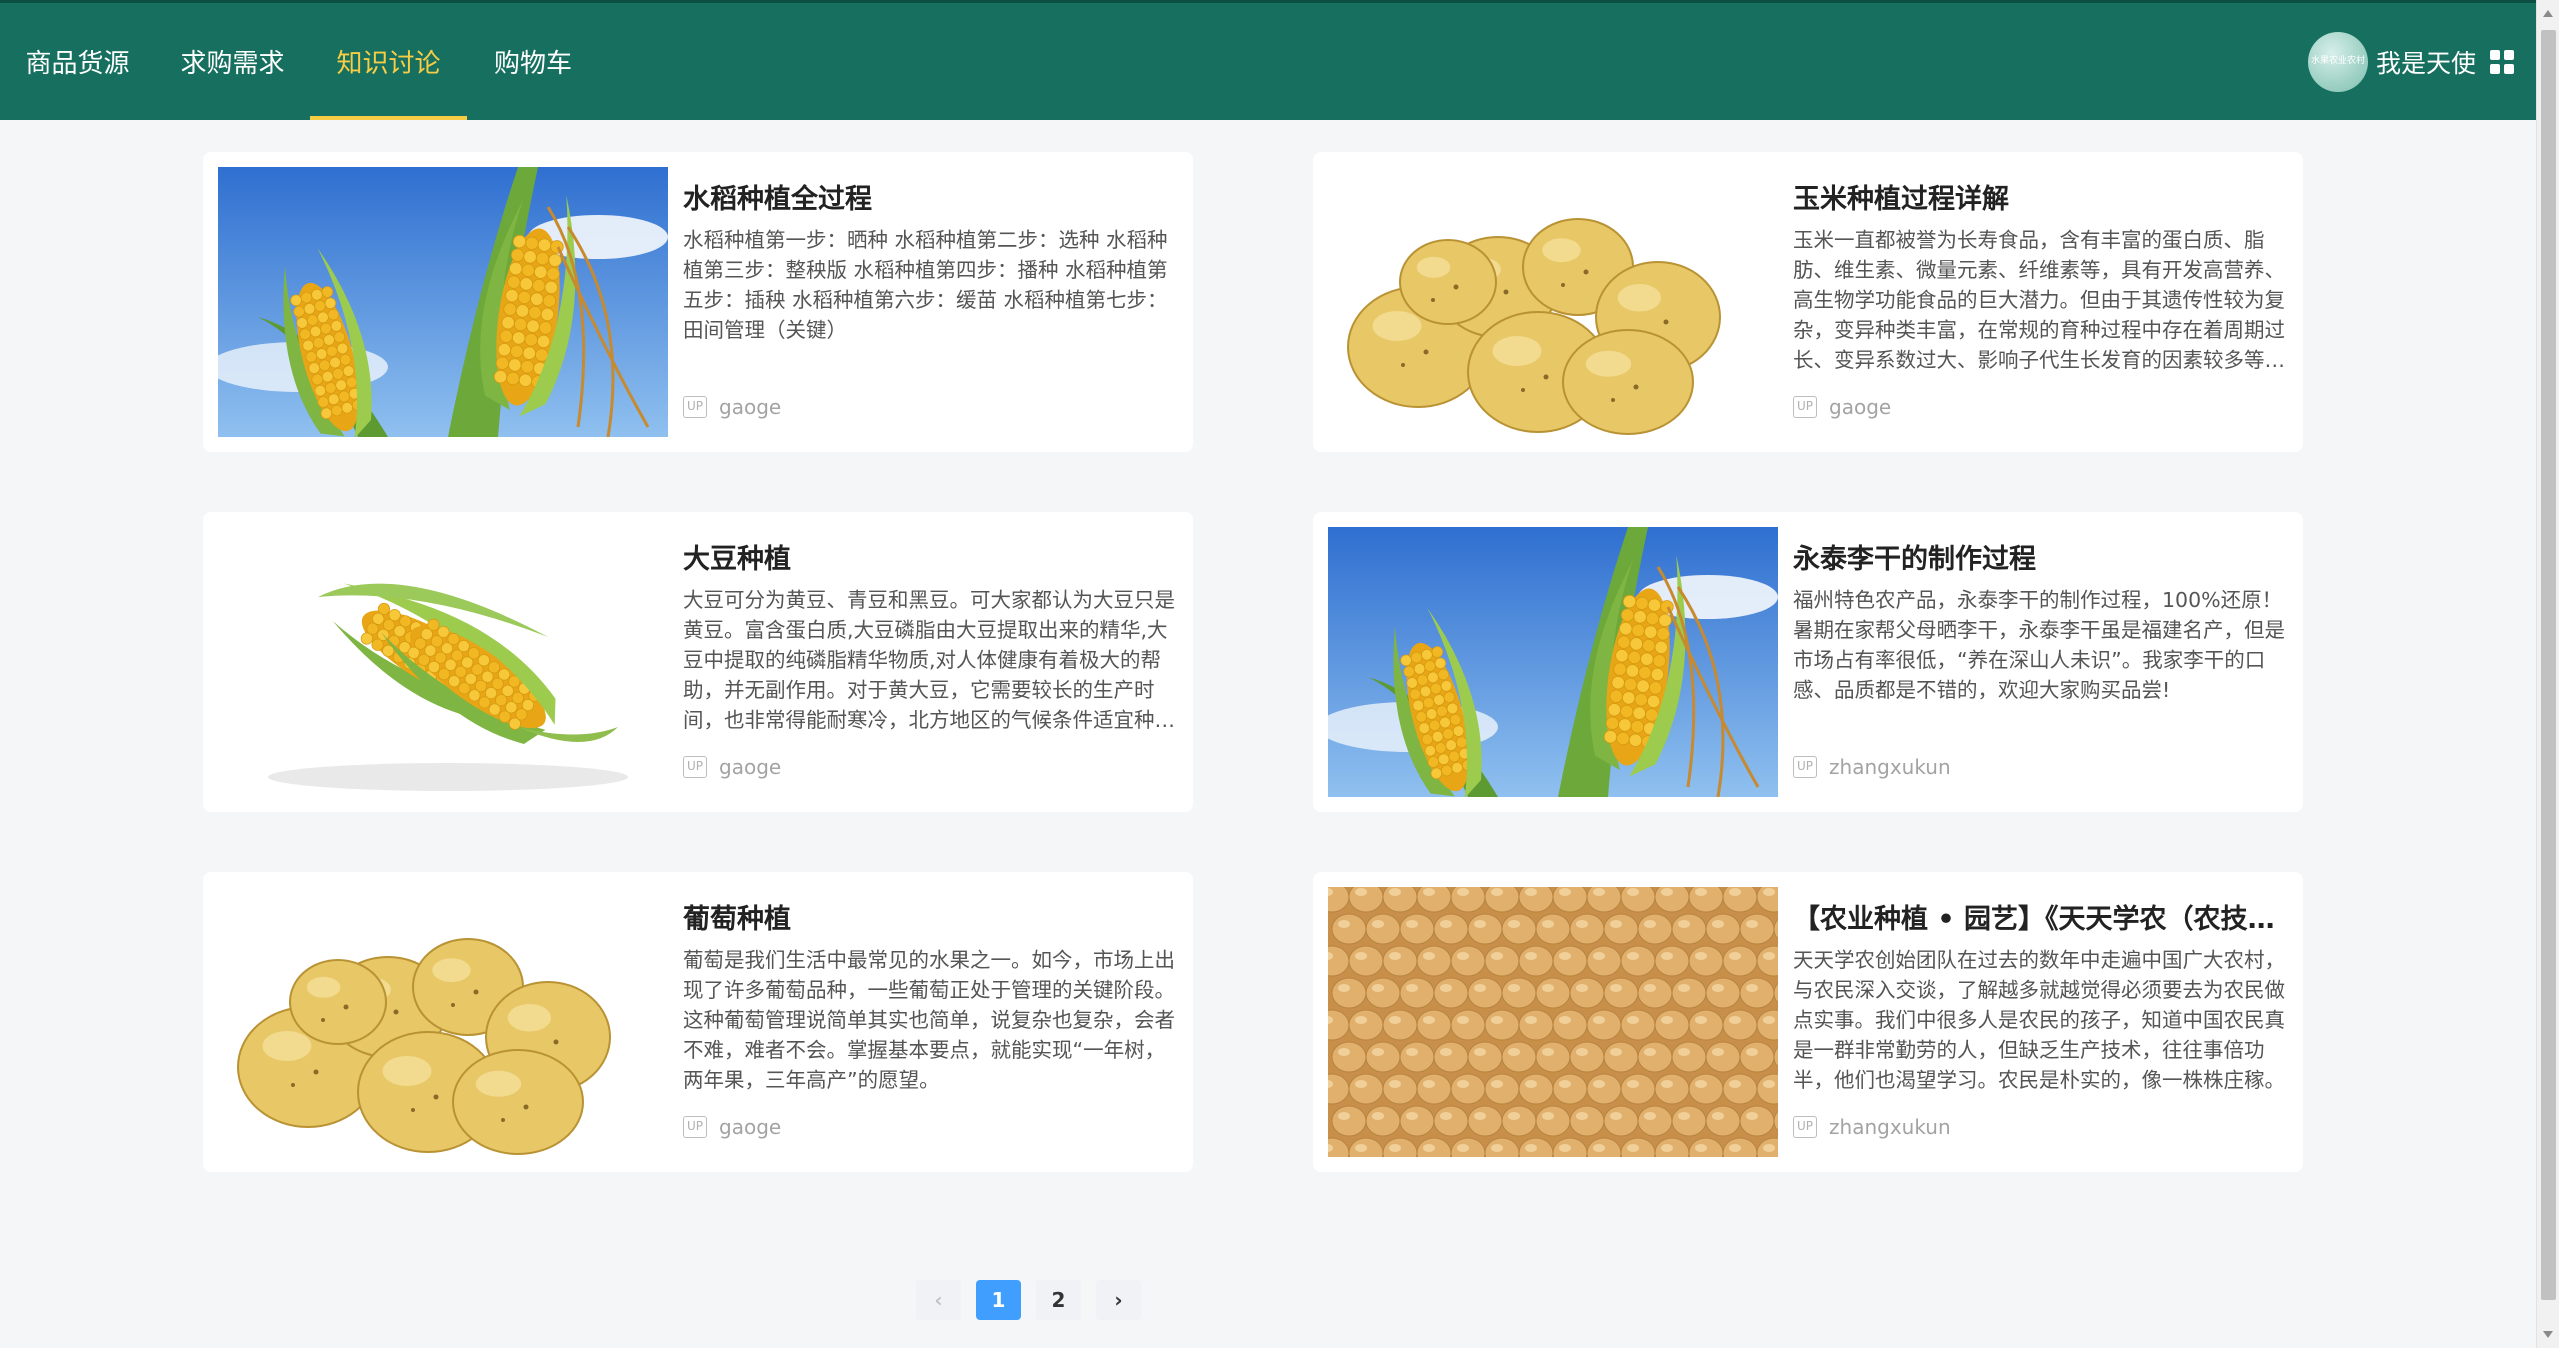  Describe the element at coordinates (388, 61) in the screenshot. I see `nav-item-knowledge: 知识讨论` at that location.